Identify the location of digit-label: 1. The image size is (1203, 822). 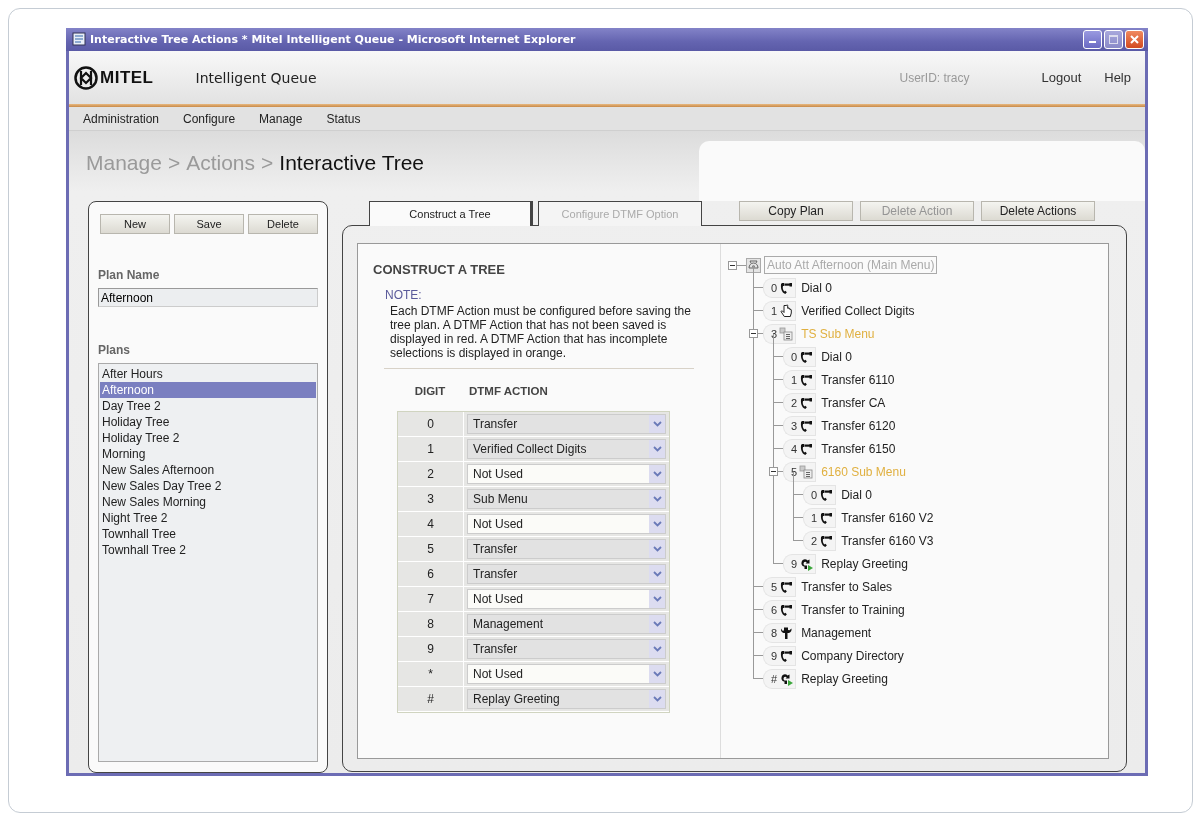
(811, 517).